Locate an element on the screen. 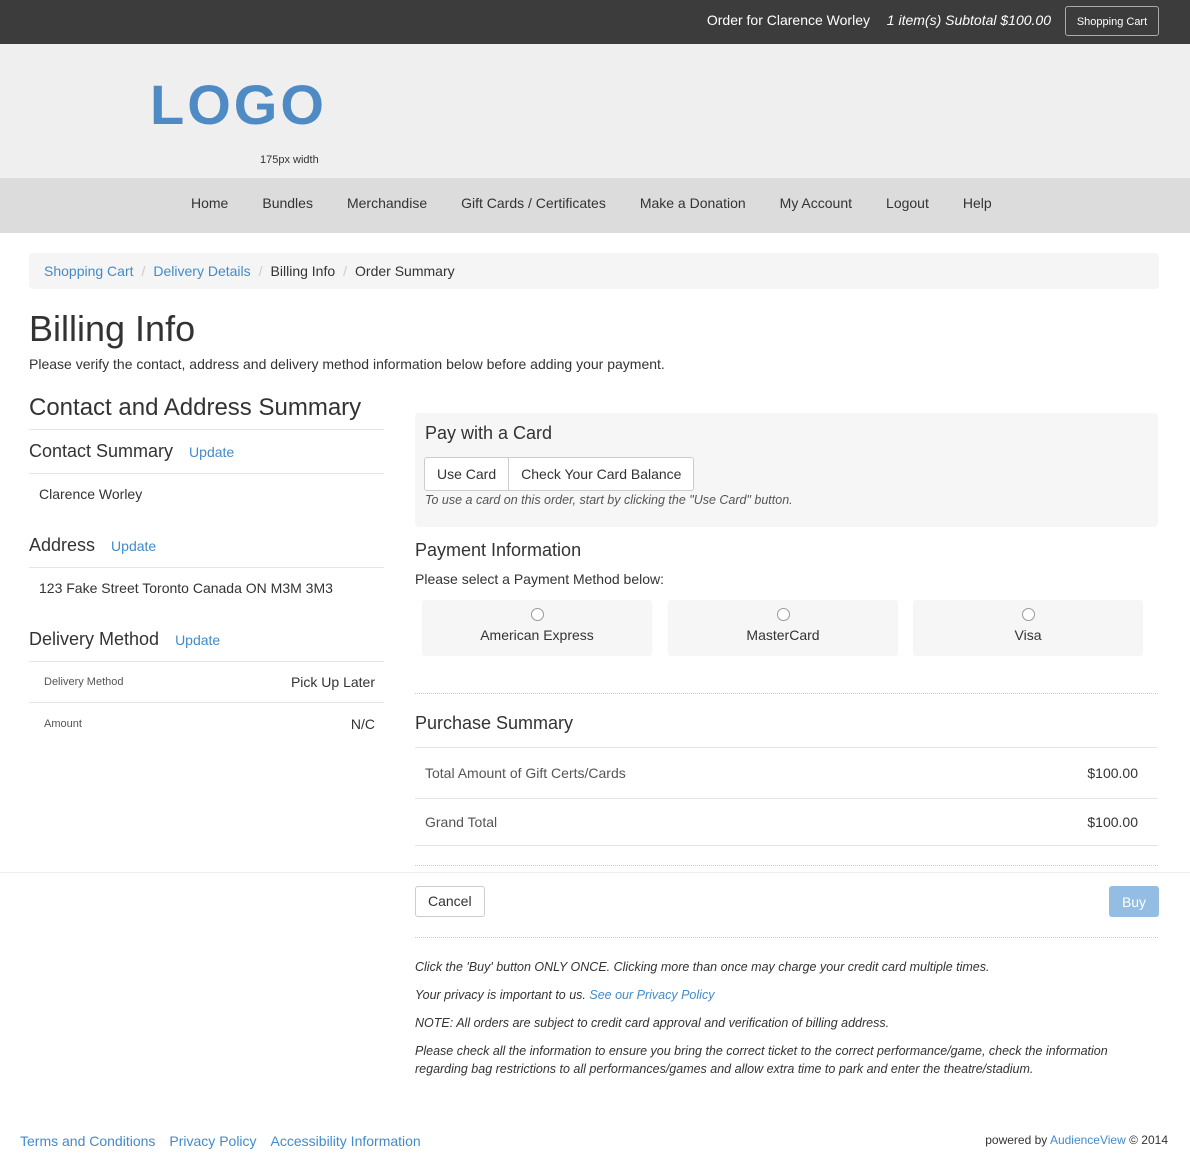 Image resolution: width=1190 pixels, height=1161 pixels. page-title: Billing Info is located at coordinates (112, 328).